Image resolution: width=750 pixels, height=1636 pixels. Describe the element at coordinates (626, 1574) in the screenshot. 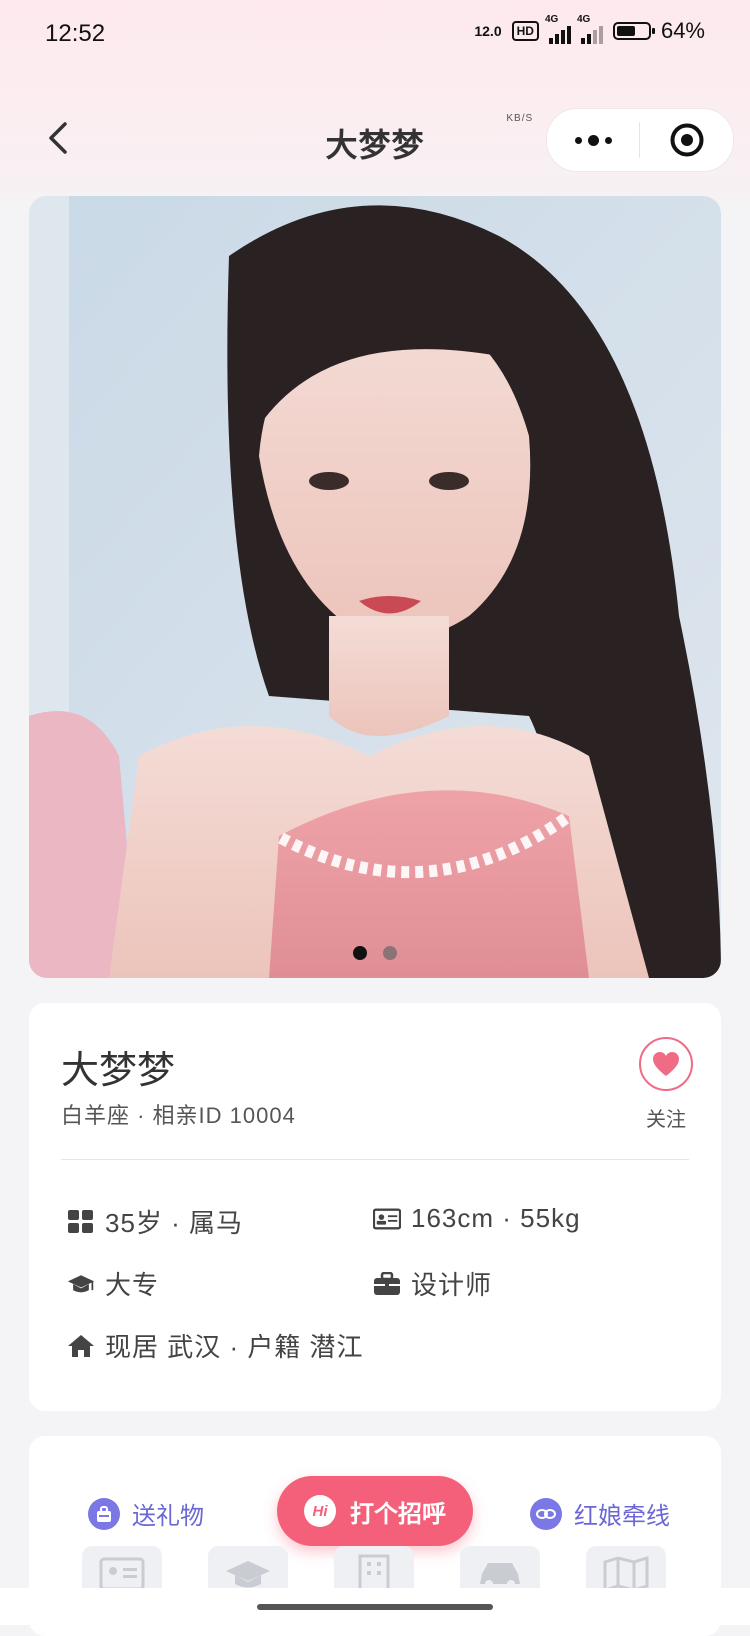

I see `map-icon` at that location.